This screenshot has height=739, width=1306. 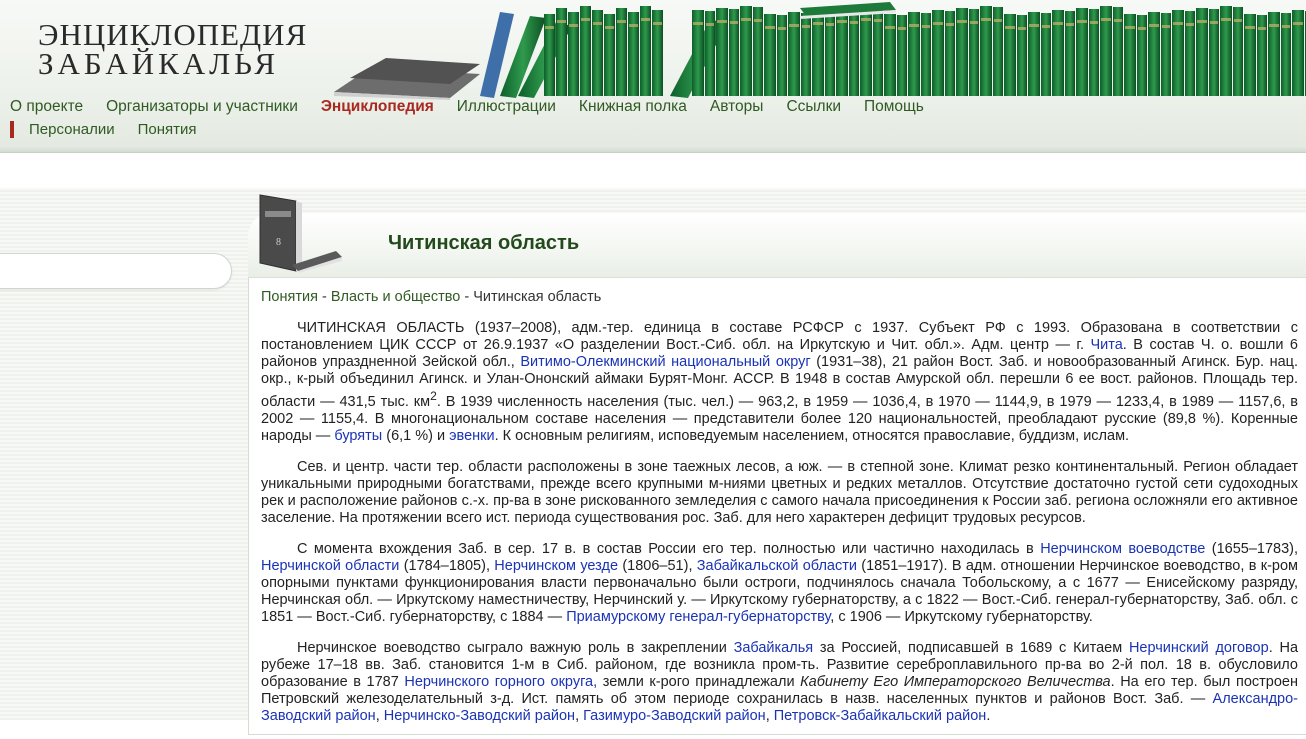 I want to click on nav-about: О проекте, so click(x=46, y=107).